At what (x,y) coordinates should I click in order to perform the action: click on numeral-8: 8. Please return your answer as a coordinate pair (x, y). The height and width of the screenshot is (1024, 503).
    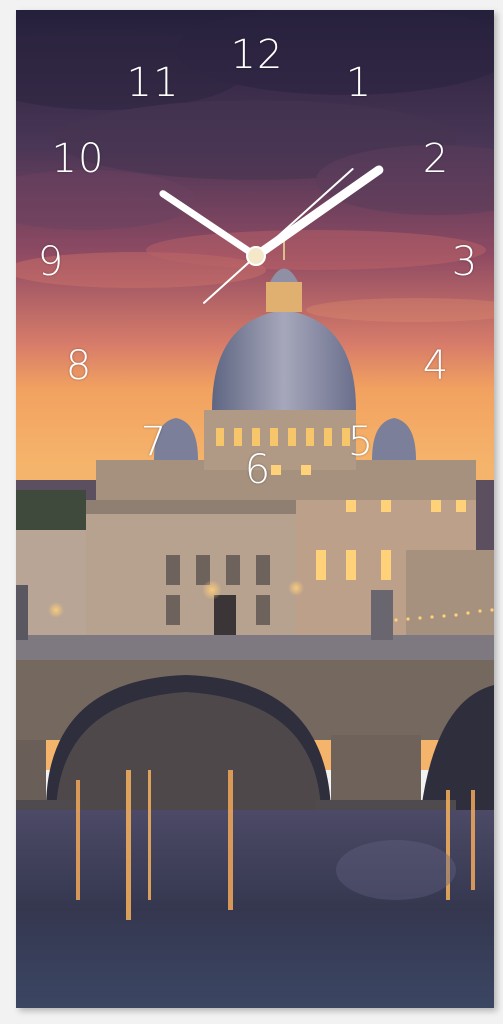
    Looking at the image, I should click on (79, 366).